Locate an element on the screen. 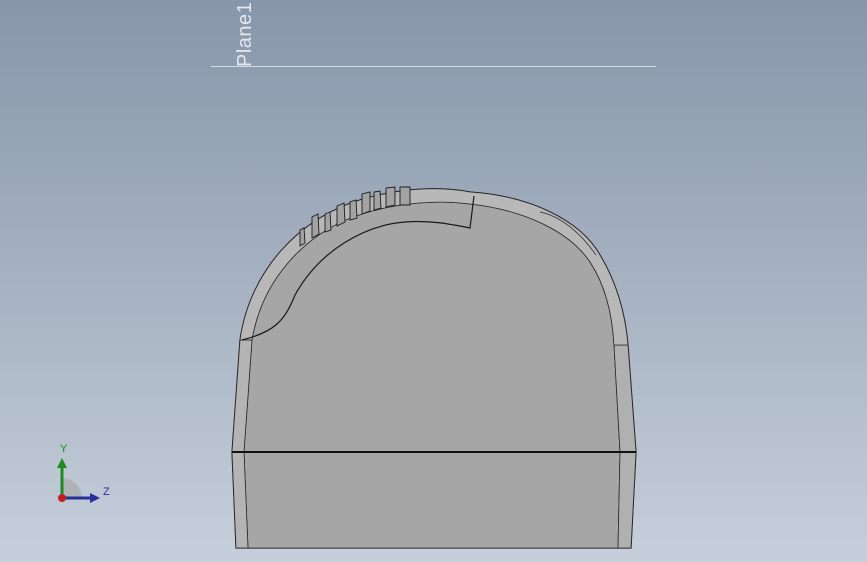 The image size is (867, 562). triad-z-label: Z is located at coordinates (106, 492).